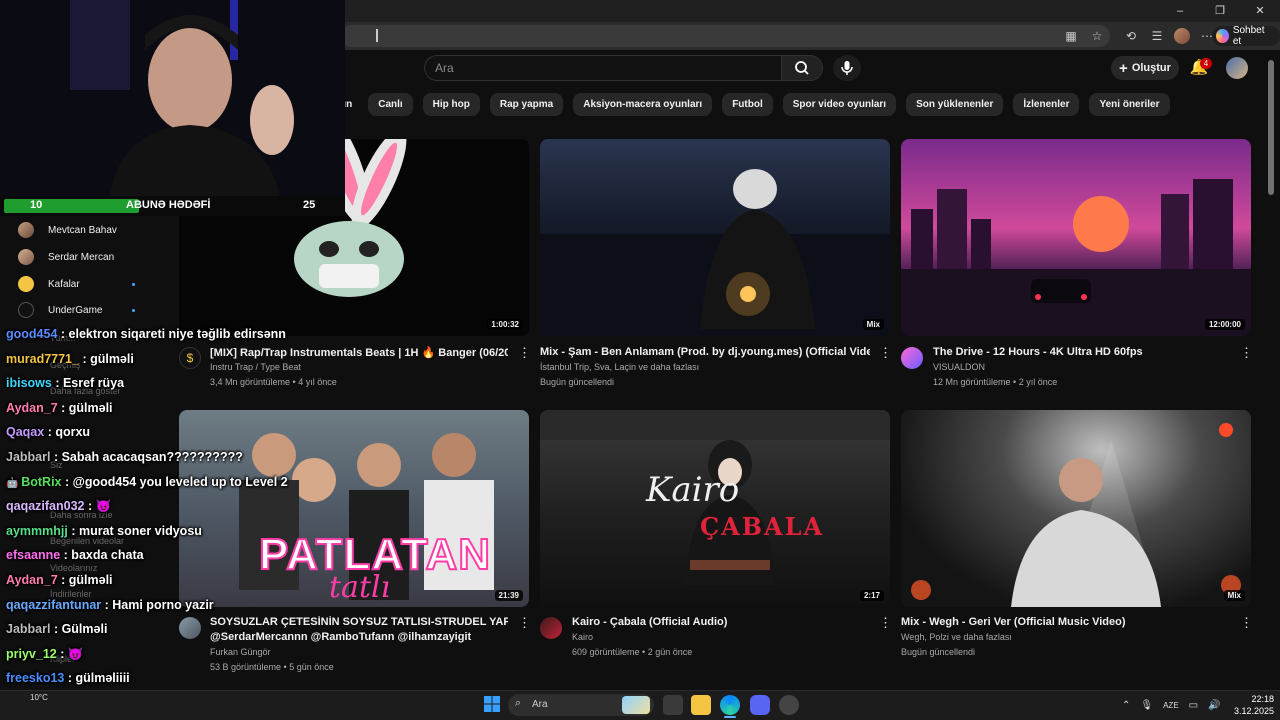 The height and width of the screenshot is (720, 1280). I want to click on chip-filter: Canlı, so click(390, 104).